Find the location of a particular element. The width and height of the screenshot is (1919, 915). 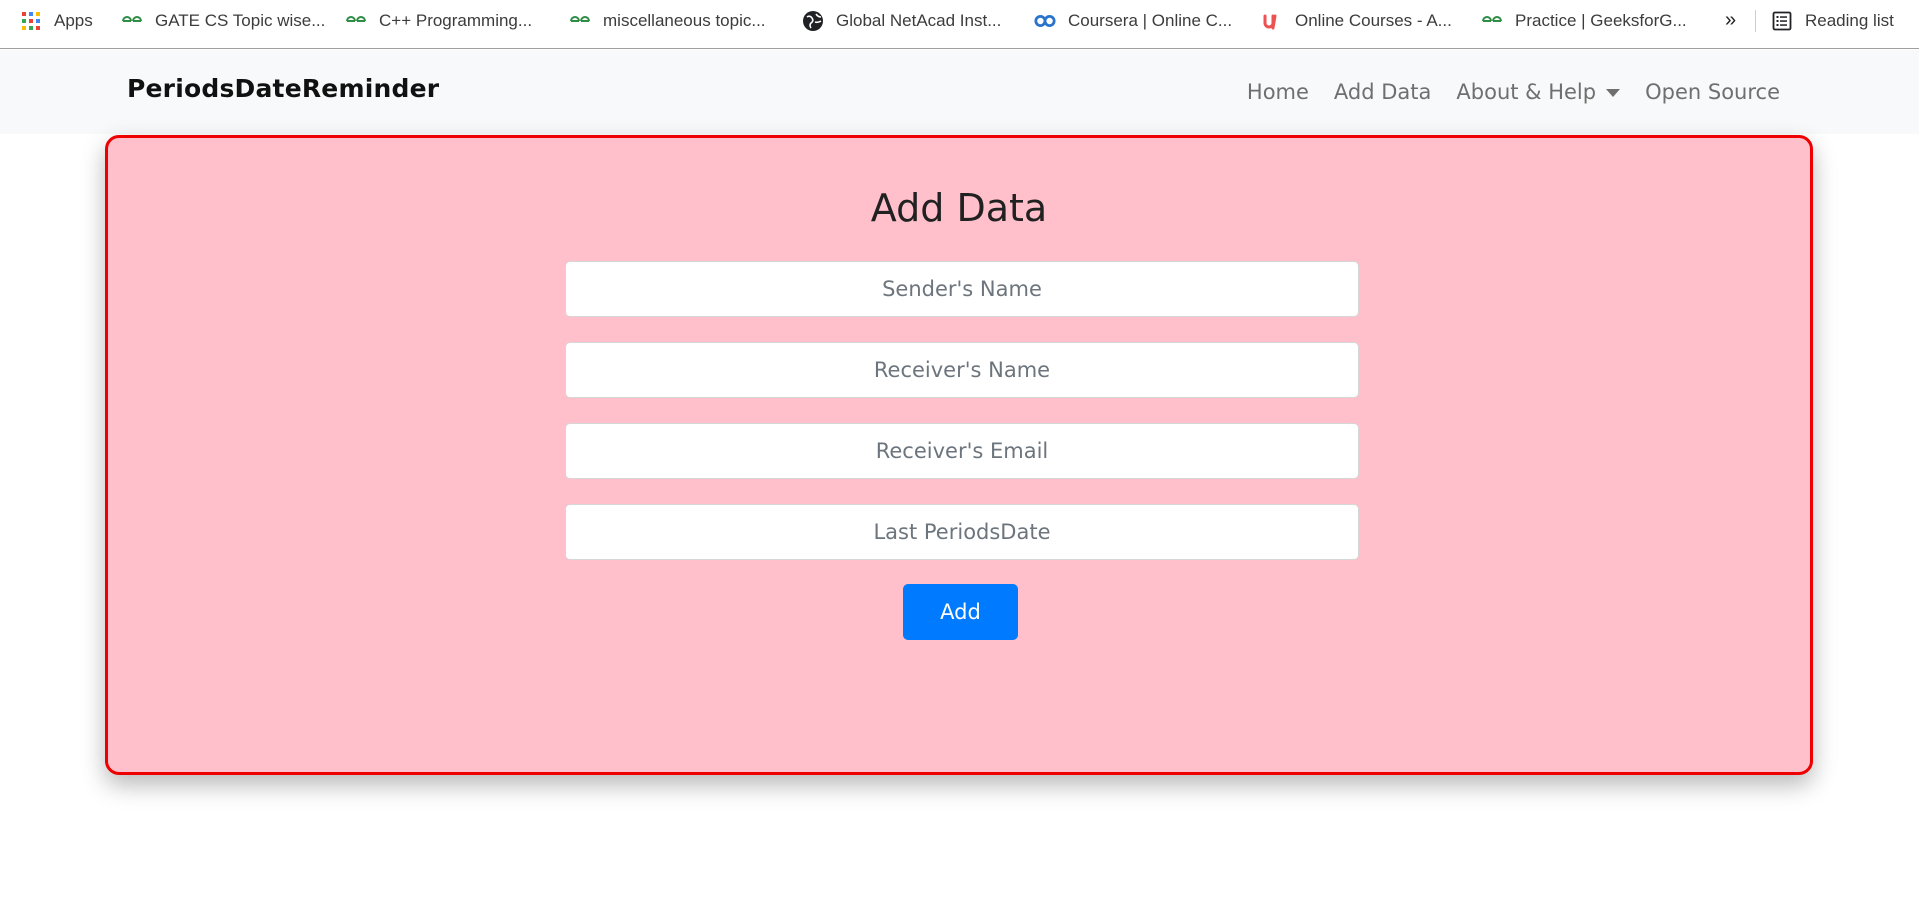

reading-list-button: Reading list is located at coordinates (1832, 20).